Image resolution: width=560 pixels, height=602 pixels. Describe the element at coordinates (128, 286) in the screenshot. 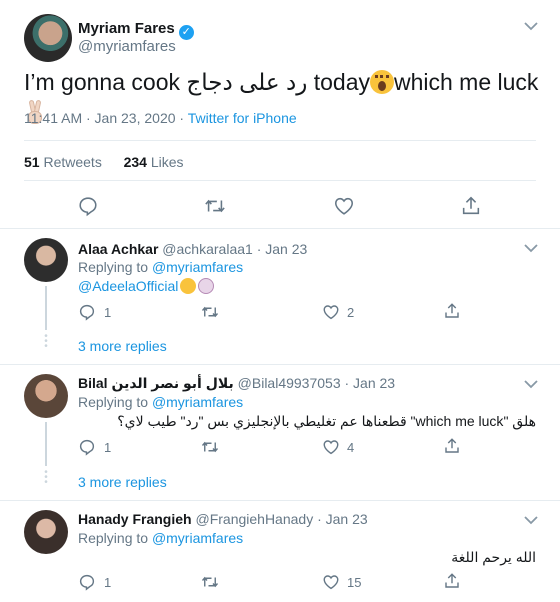

I see `mention-link: @AdeelaOfficial` at that location.